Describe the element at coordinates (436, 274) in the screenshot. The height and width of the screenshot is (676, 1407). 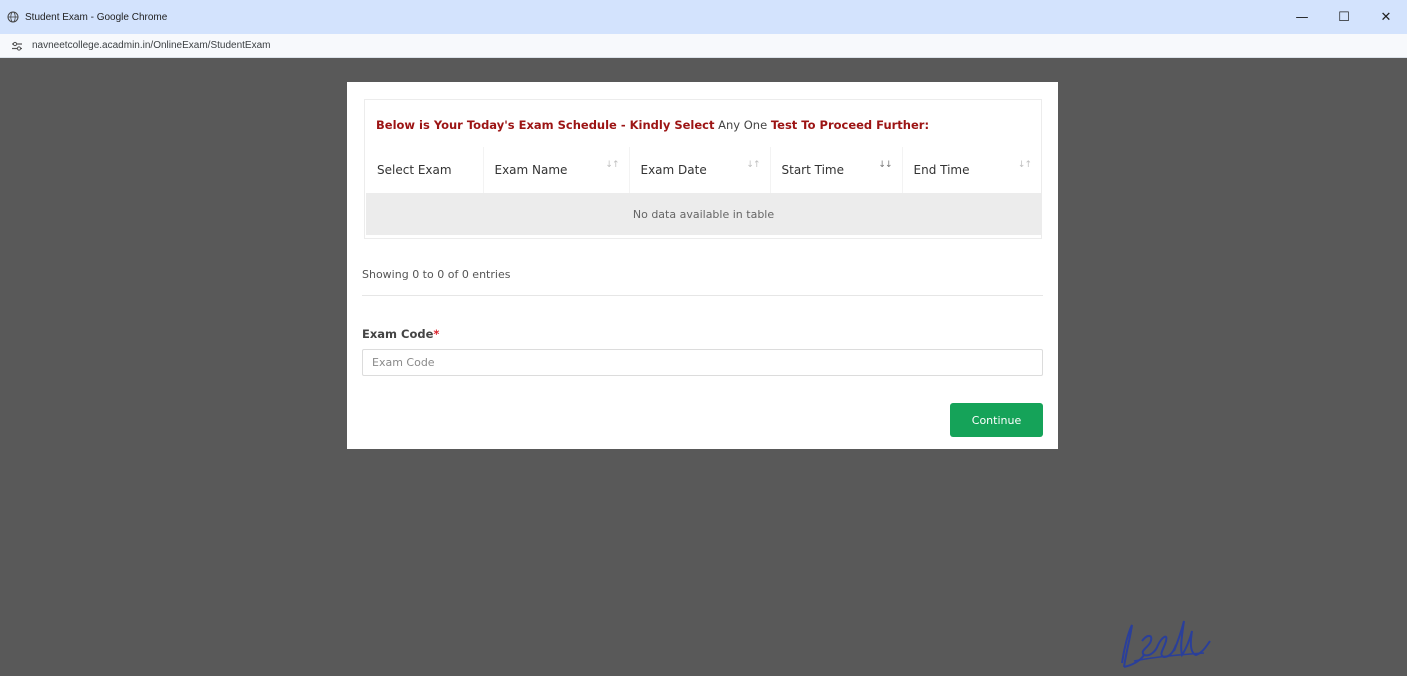
I see `entries-info: Showing 0 to 0 of 0 entries` at that location.